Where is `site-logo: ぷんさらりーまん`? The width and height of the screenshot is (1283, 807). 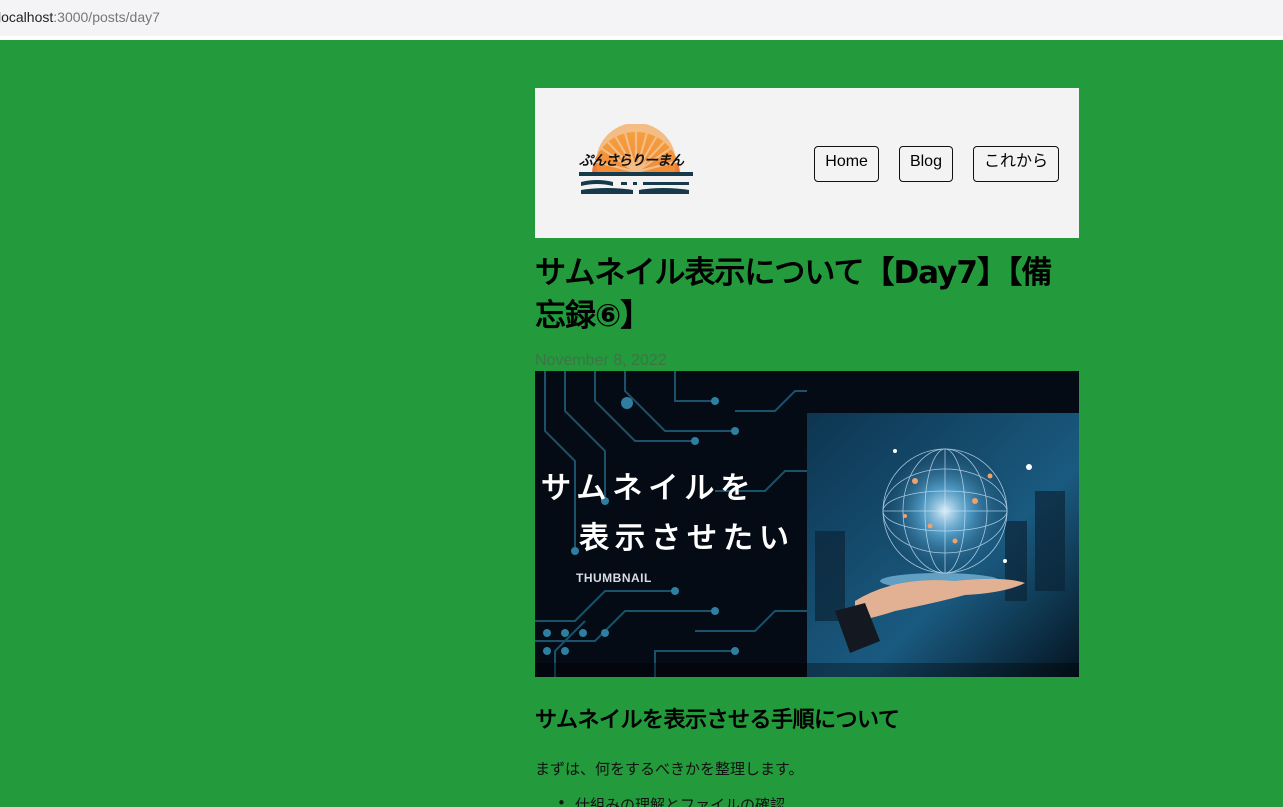 site-logo: ぷんさらりーまん is located at coordinates (636, 160).